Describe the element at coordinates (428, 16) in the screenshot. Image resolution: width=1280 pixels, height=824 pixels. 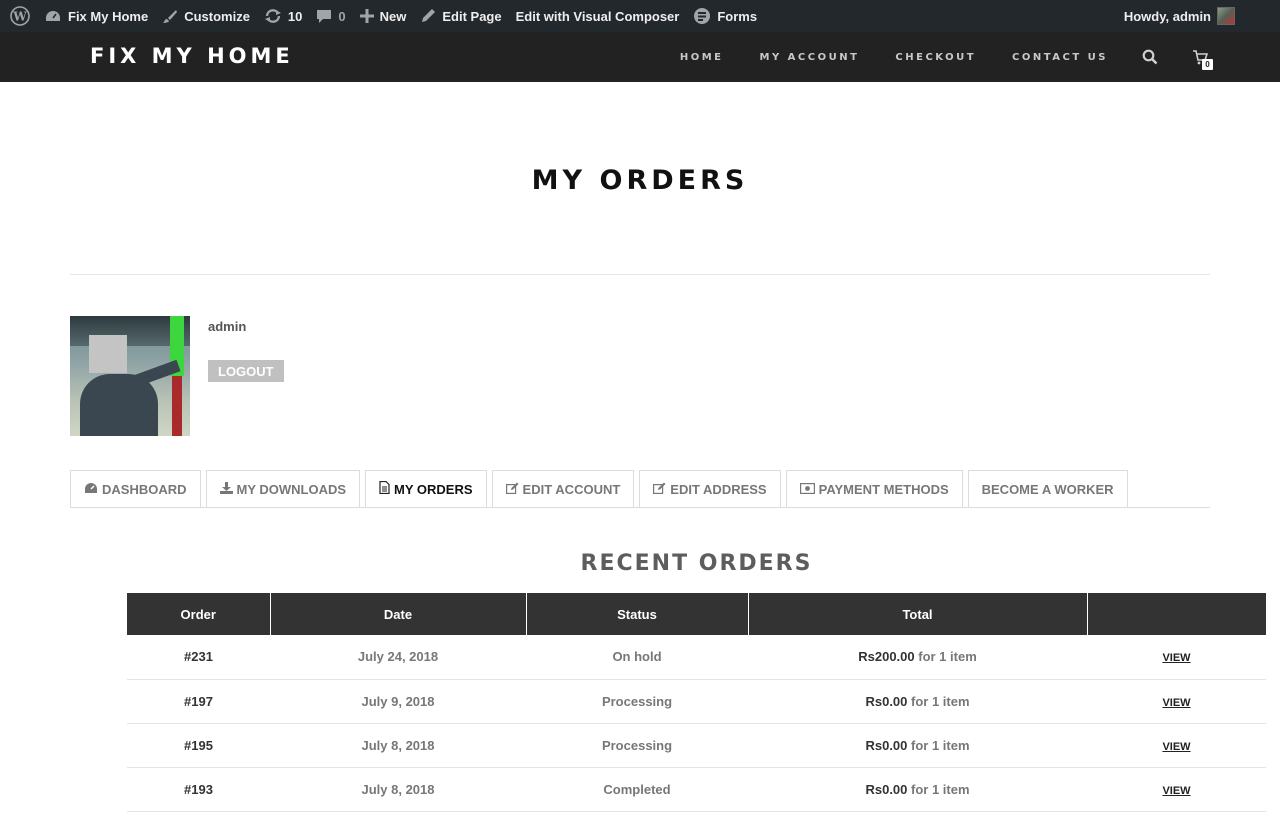
I see `pencil-icon` at that location.